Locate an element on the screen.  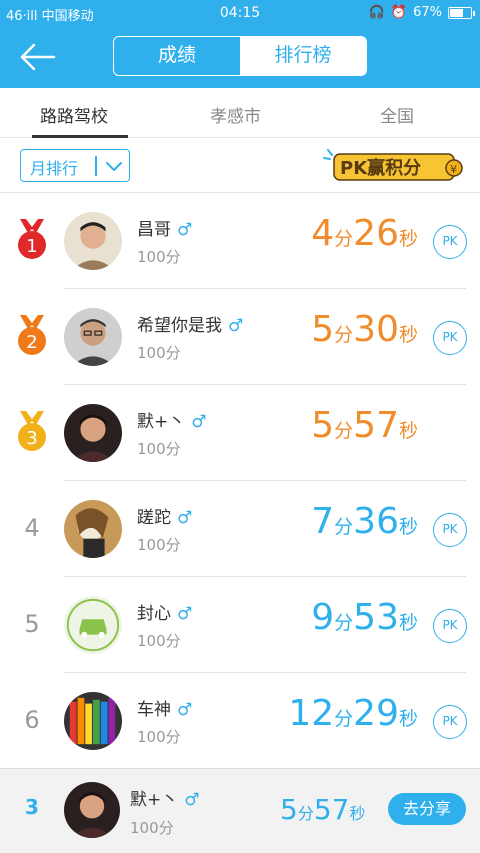
user-name: 封心 ♂ is located at coordinates (165, 614).